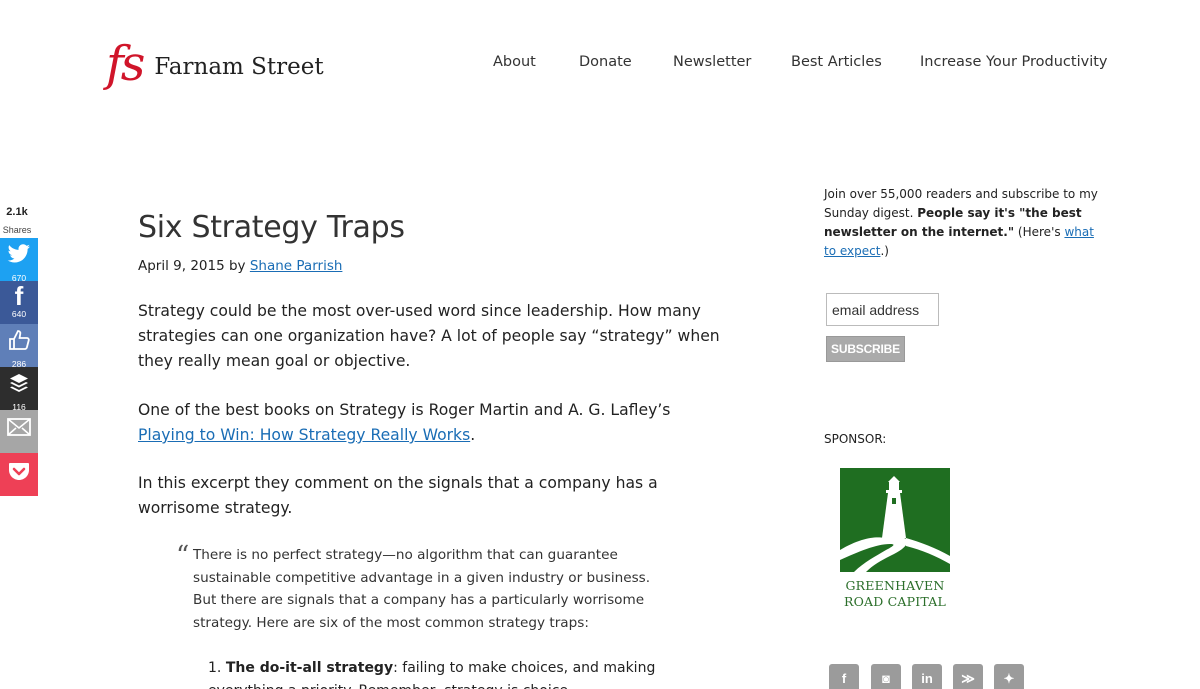  I want to click on like-icon, so click(19, 341).